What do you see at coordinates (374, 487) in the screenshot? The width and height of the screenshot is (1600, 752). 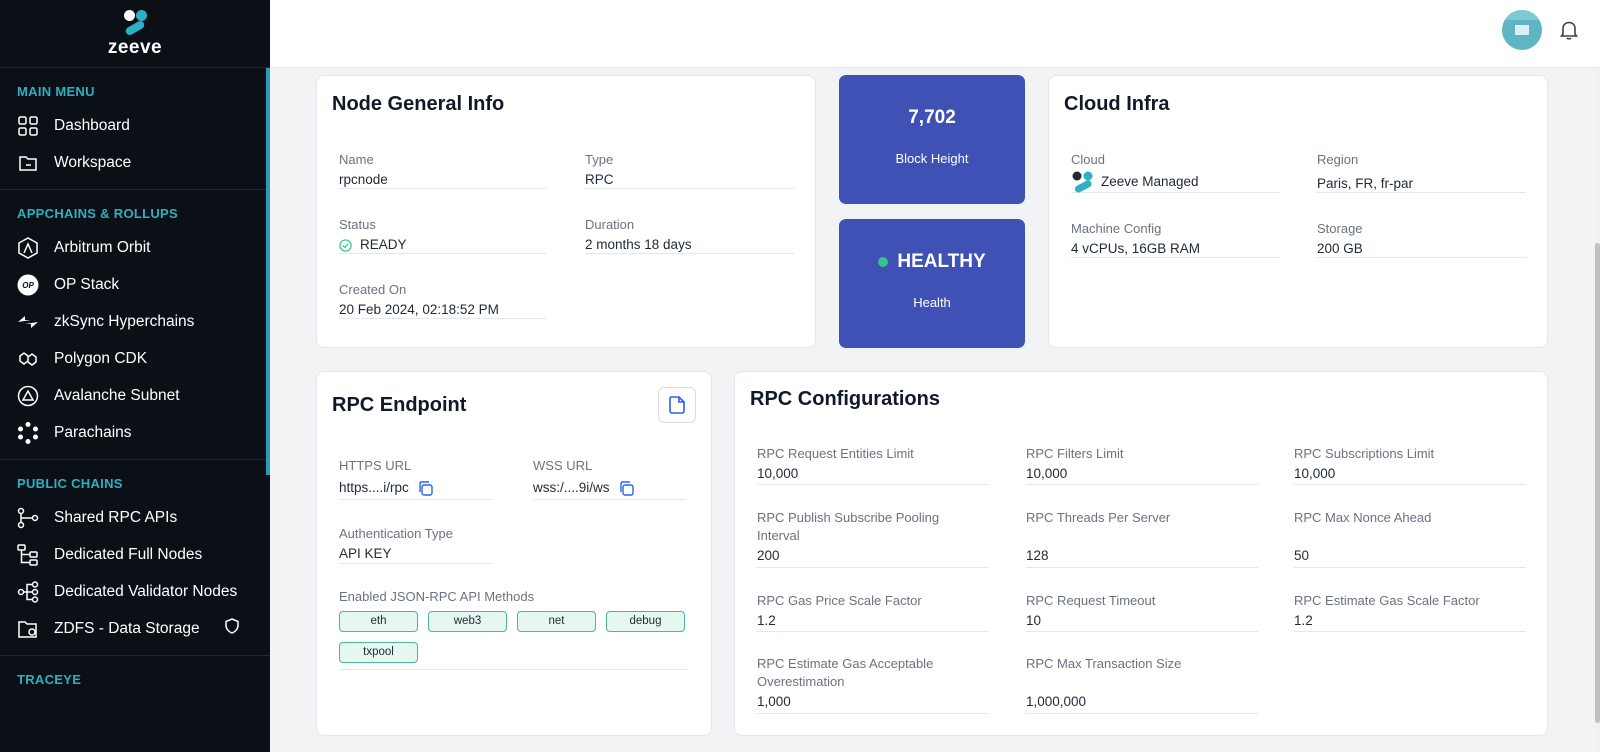 I see `https-url-text: https....i/rpc` at bounding box center [374, 487].